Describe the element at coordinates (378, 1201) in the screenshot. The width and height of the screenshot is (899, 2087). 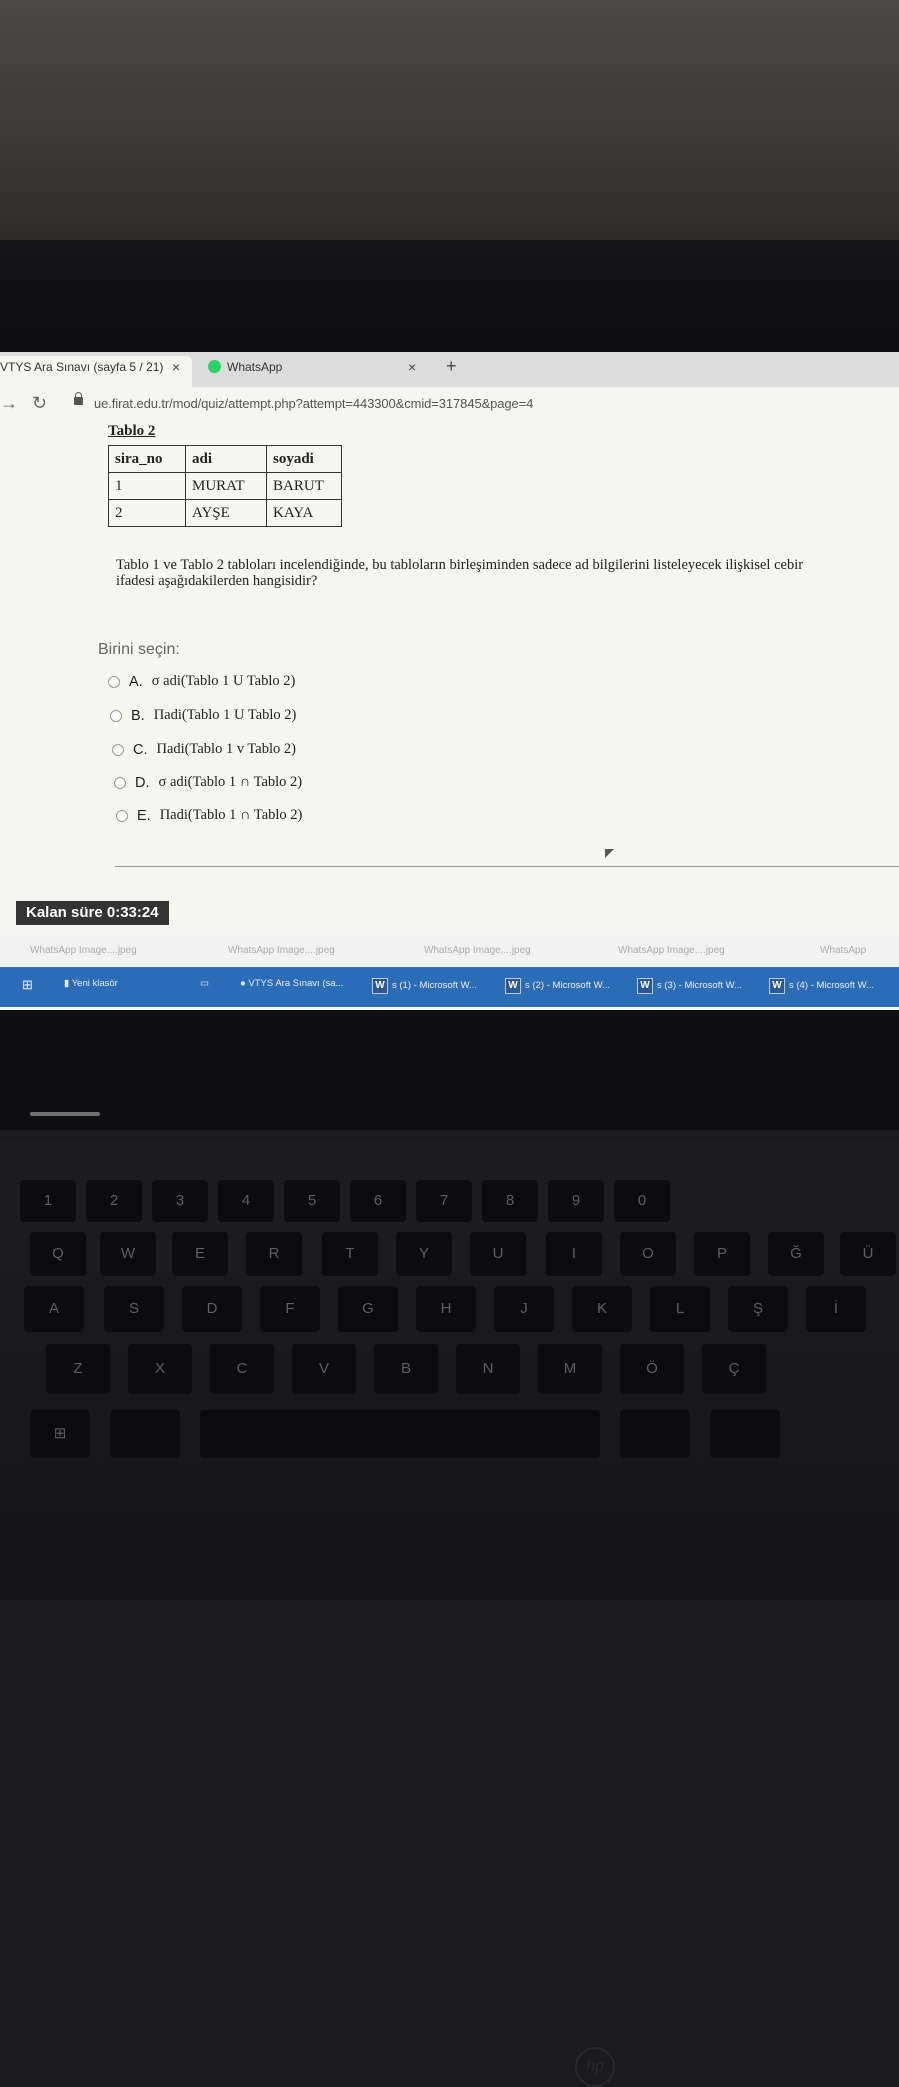
I see `key: 6` at that location.